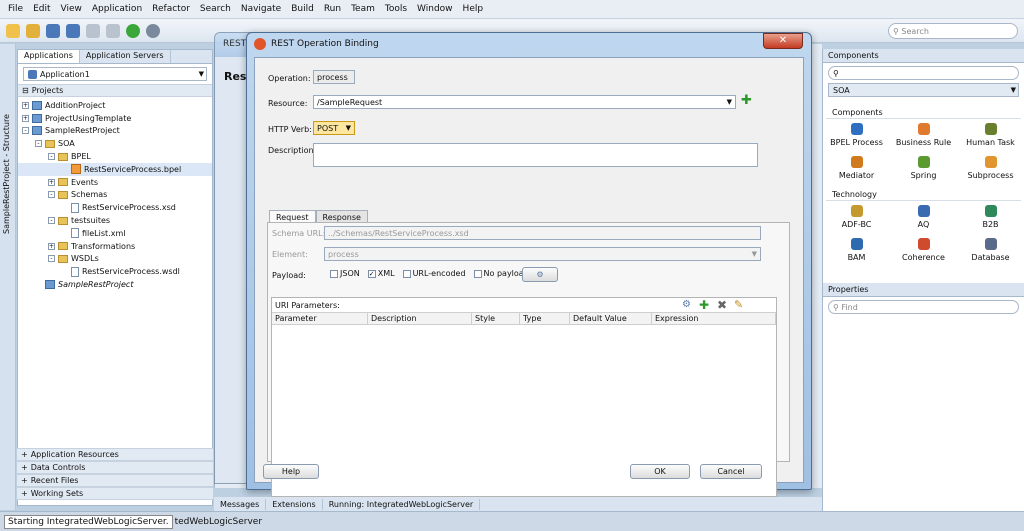 The width and height of the screenshot is (1024, 531). What do you see at coordinates (496, 318) in the screenshot?
I see `column-header: Style` at bounding box center [496, 318].